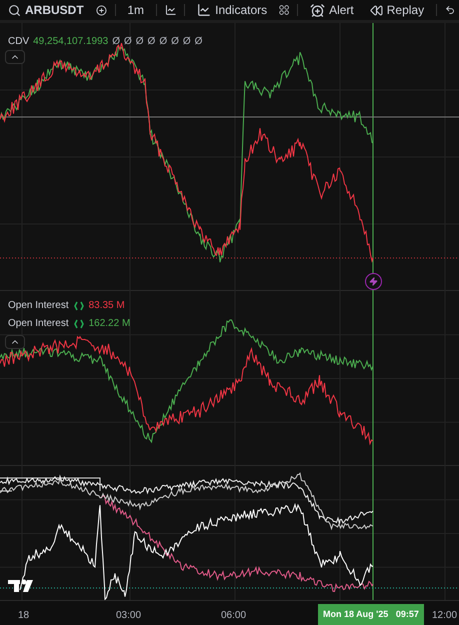 This screenshot has height=625, width=459. Describe the element at coordinates (129, 616) in the screenshot. I see `time-label: 03:00` at that location.